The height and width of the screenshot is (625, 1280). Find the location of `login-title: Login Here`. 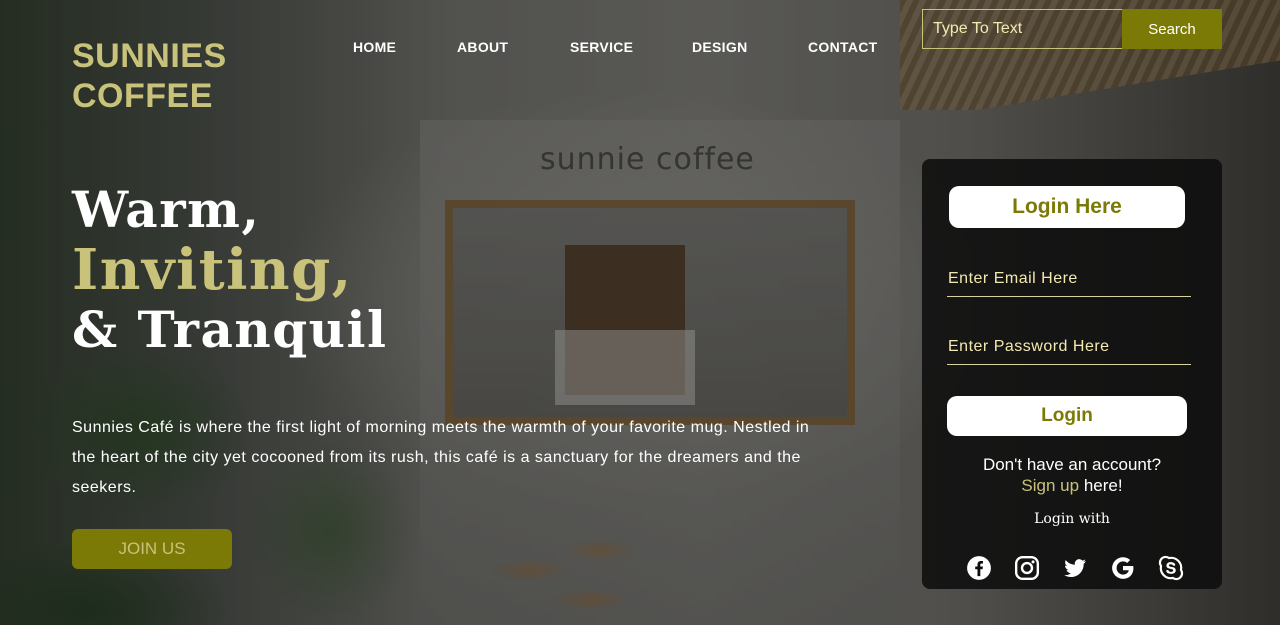

login-title: Login Here is located at coordinates (1067, 207).